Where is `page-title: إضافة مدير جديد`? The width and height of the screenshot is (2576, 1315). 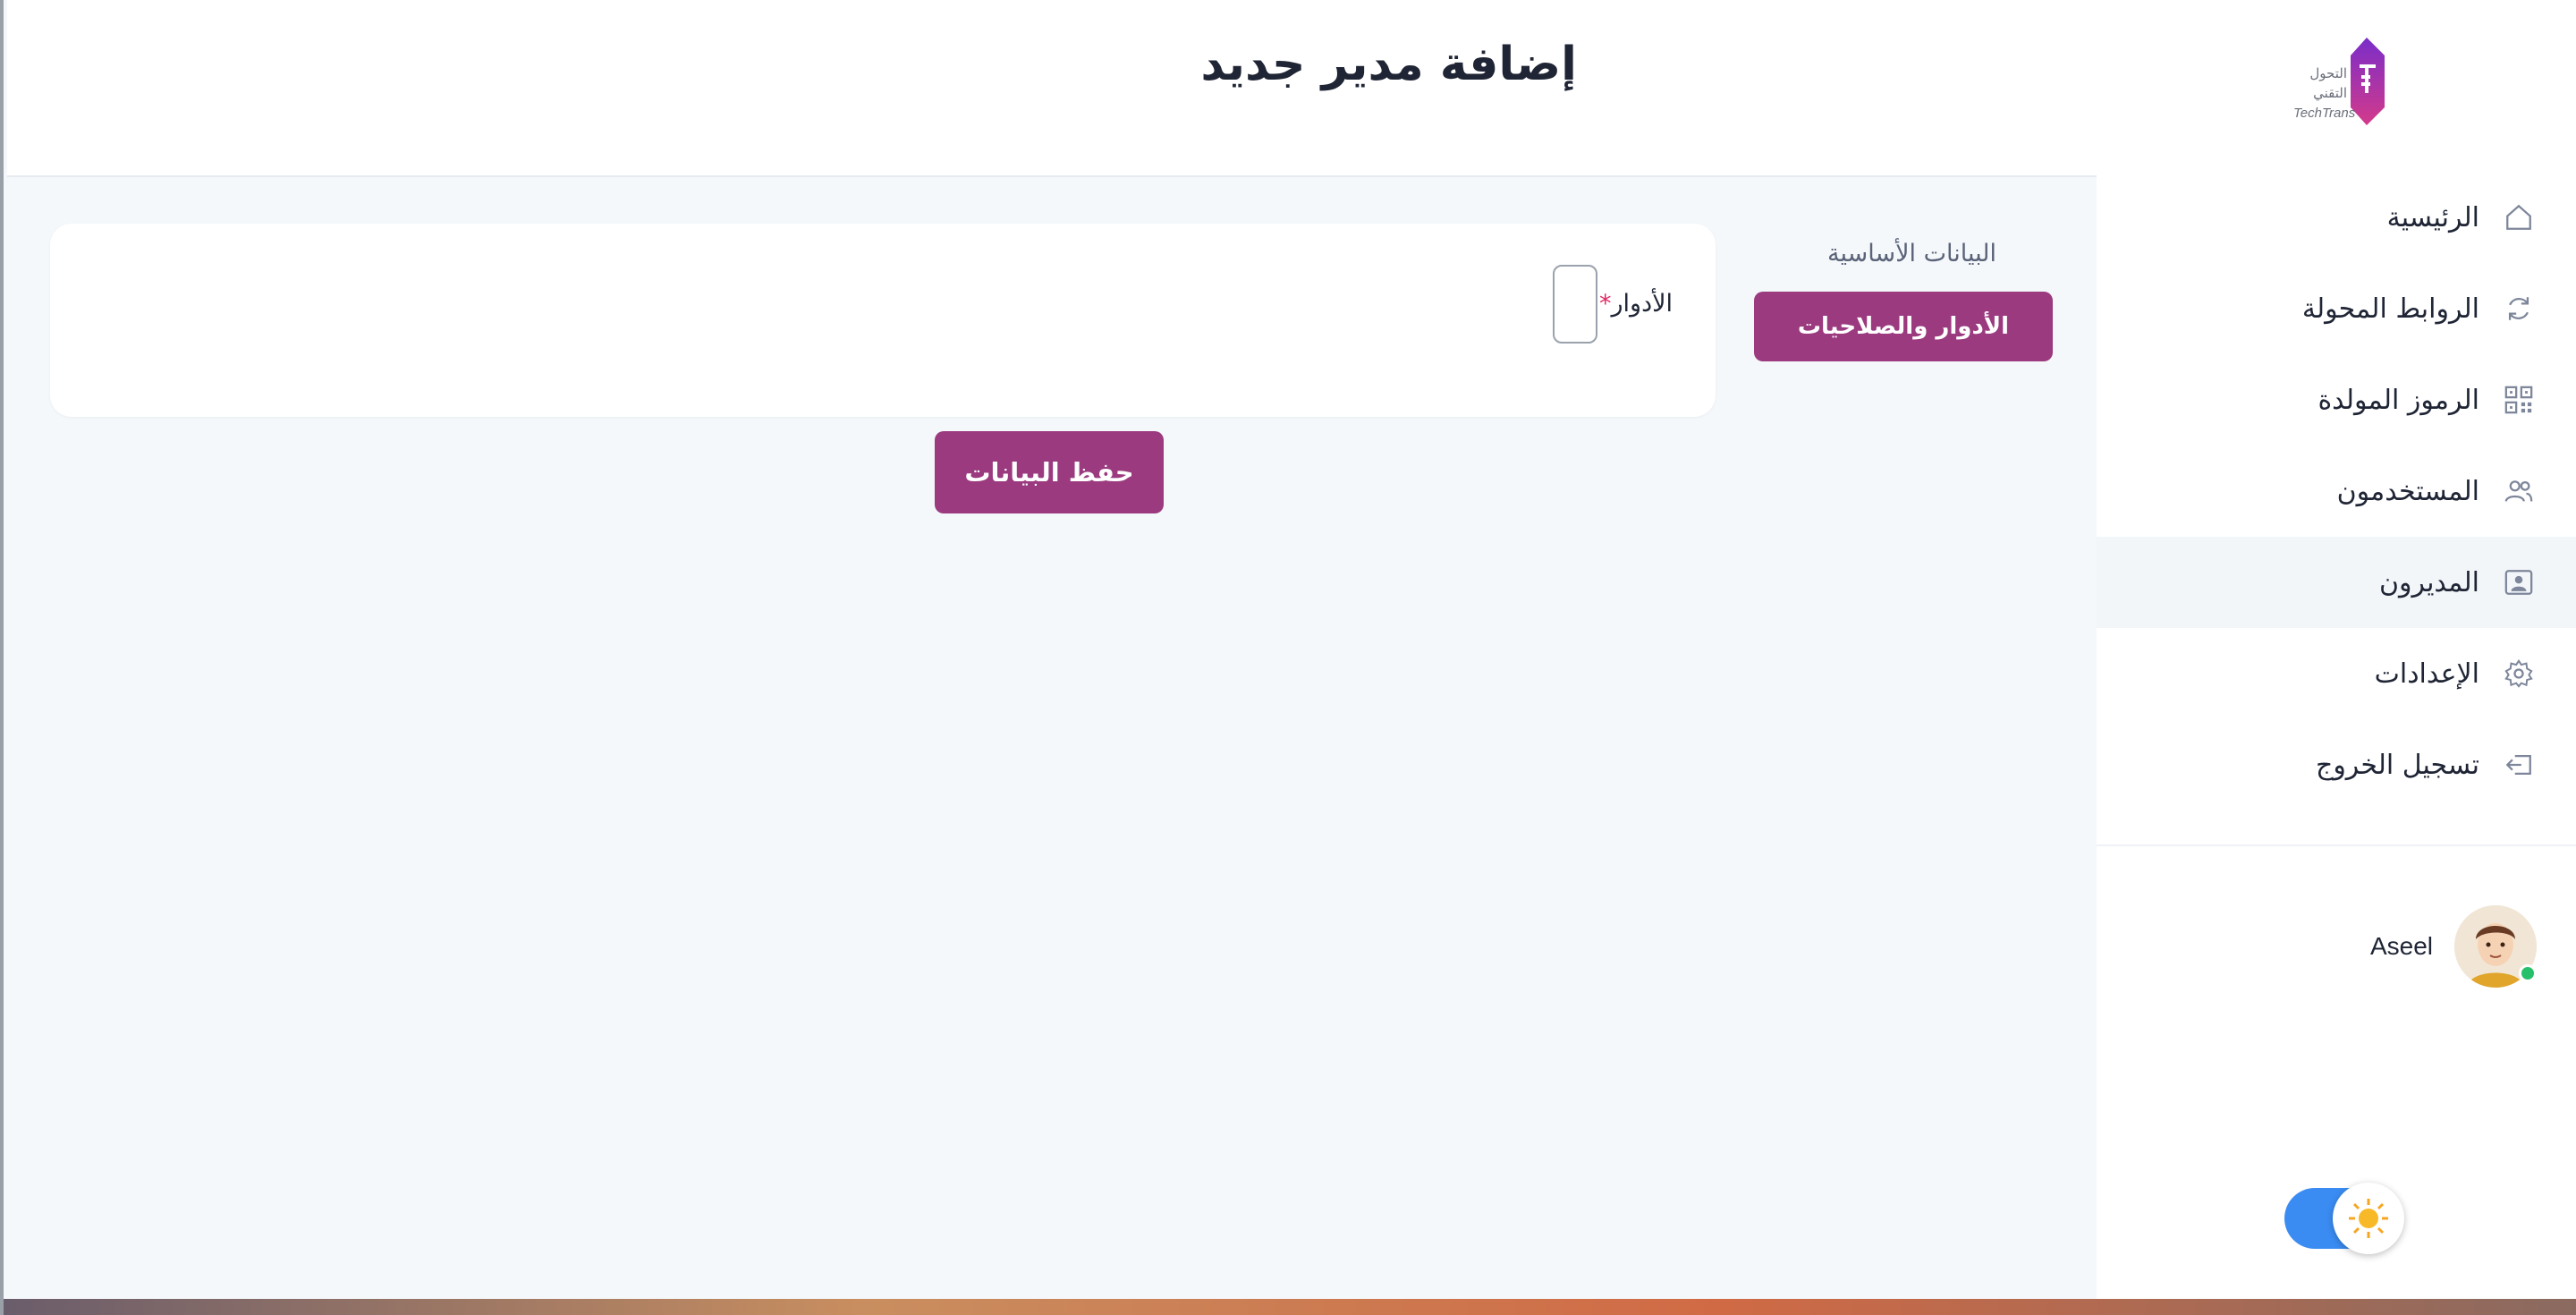
page-title: إضافة مدير جديد is located at coordinates (1388, 64).